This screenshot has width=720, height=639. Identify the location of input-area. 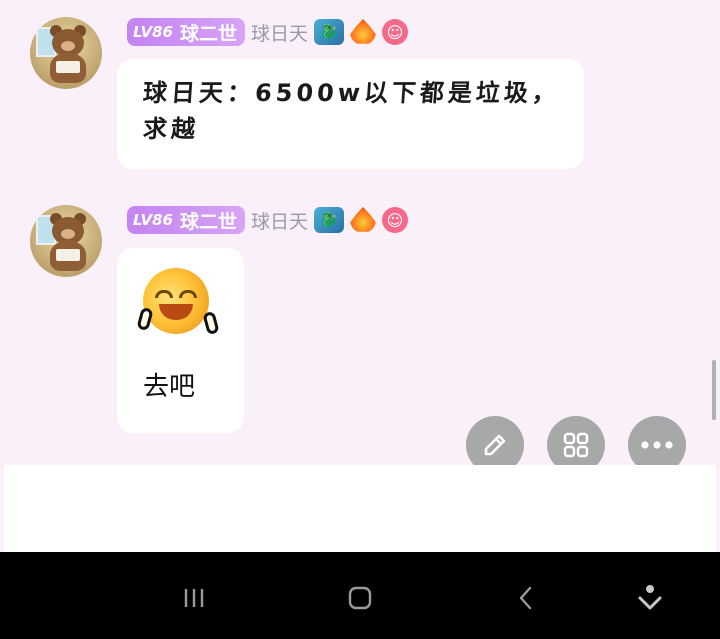
(360, 508).